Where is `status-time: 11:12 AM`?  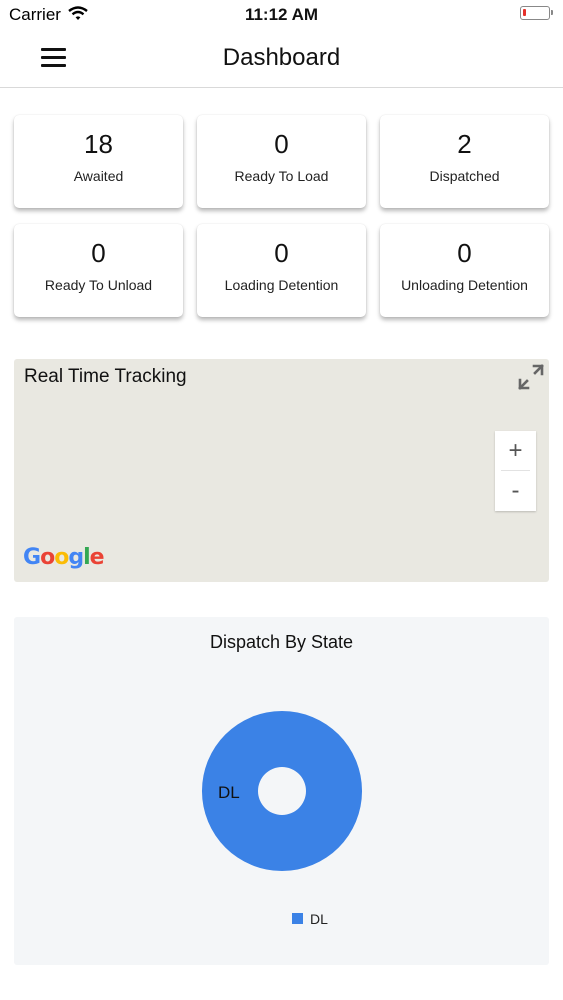 status-time: 11:12 AM is located at coordinates (281, 14).